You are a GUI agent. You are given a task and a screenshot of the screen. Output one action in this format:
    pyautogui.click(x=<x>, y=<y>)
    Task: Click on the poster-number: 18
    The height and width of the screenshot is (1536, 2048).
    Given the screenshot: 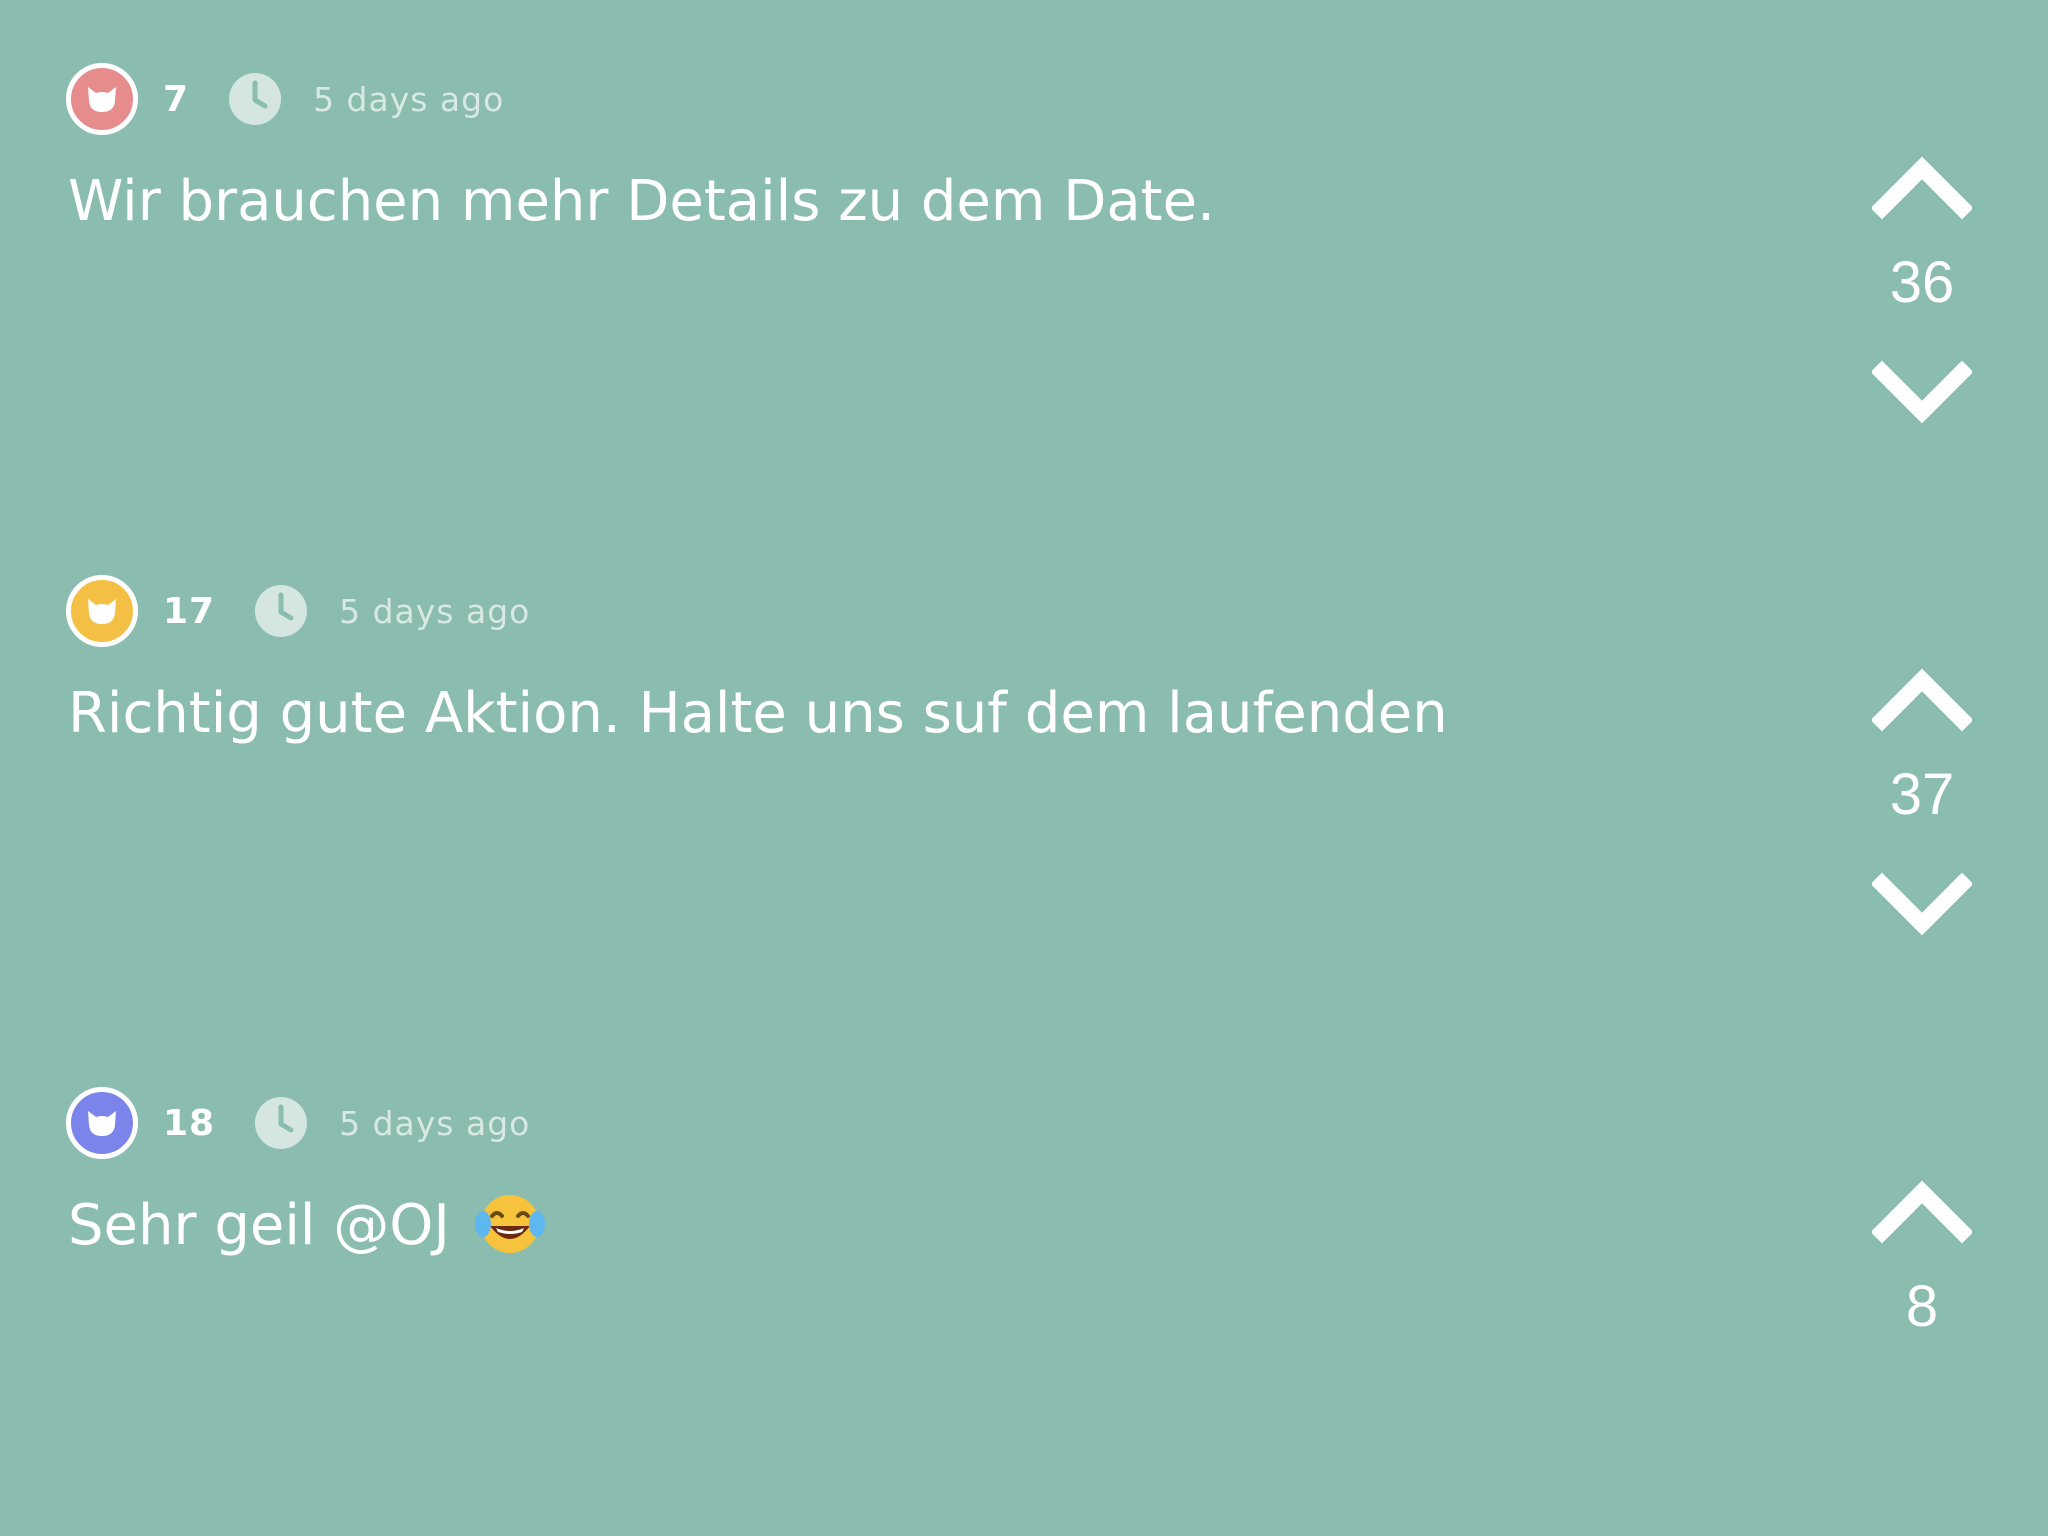 What is the action you would take?
    pyautogui.click(x=189, y=1123)
    